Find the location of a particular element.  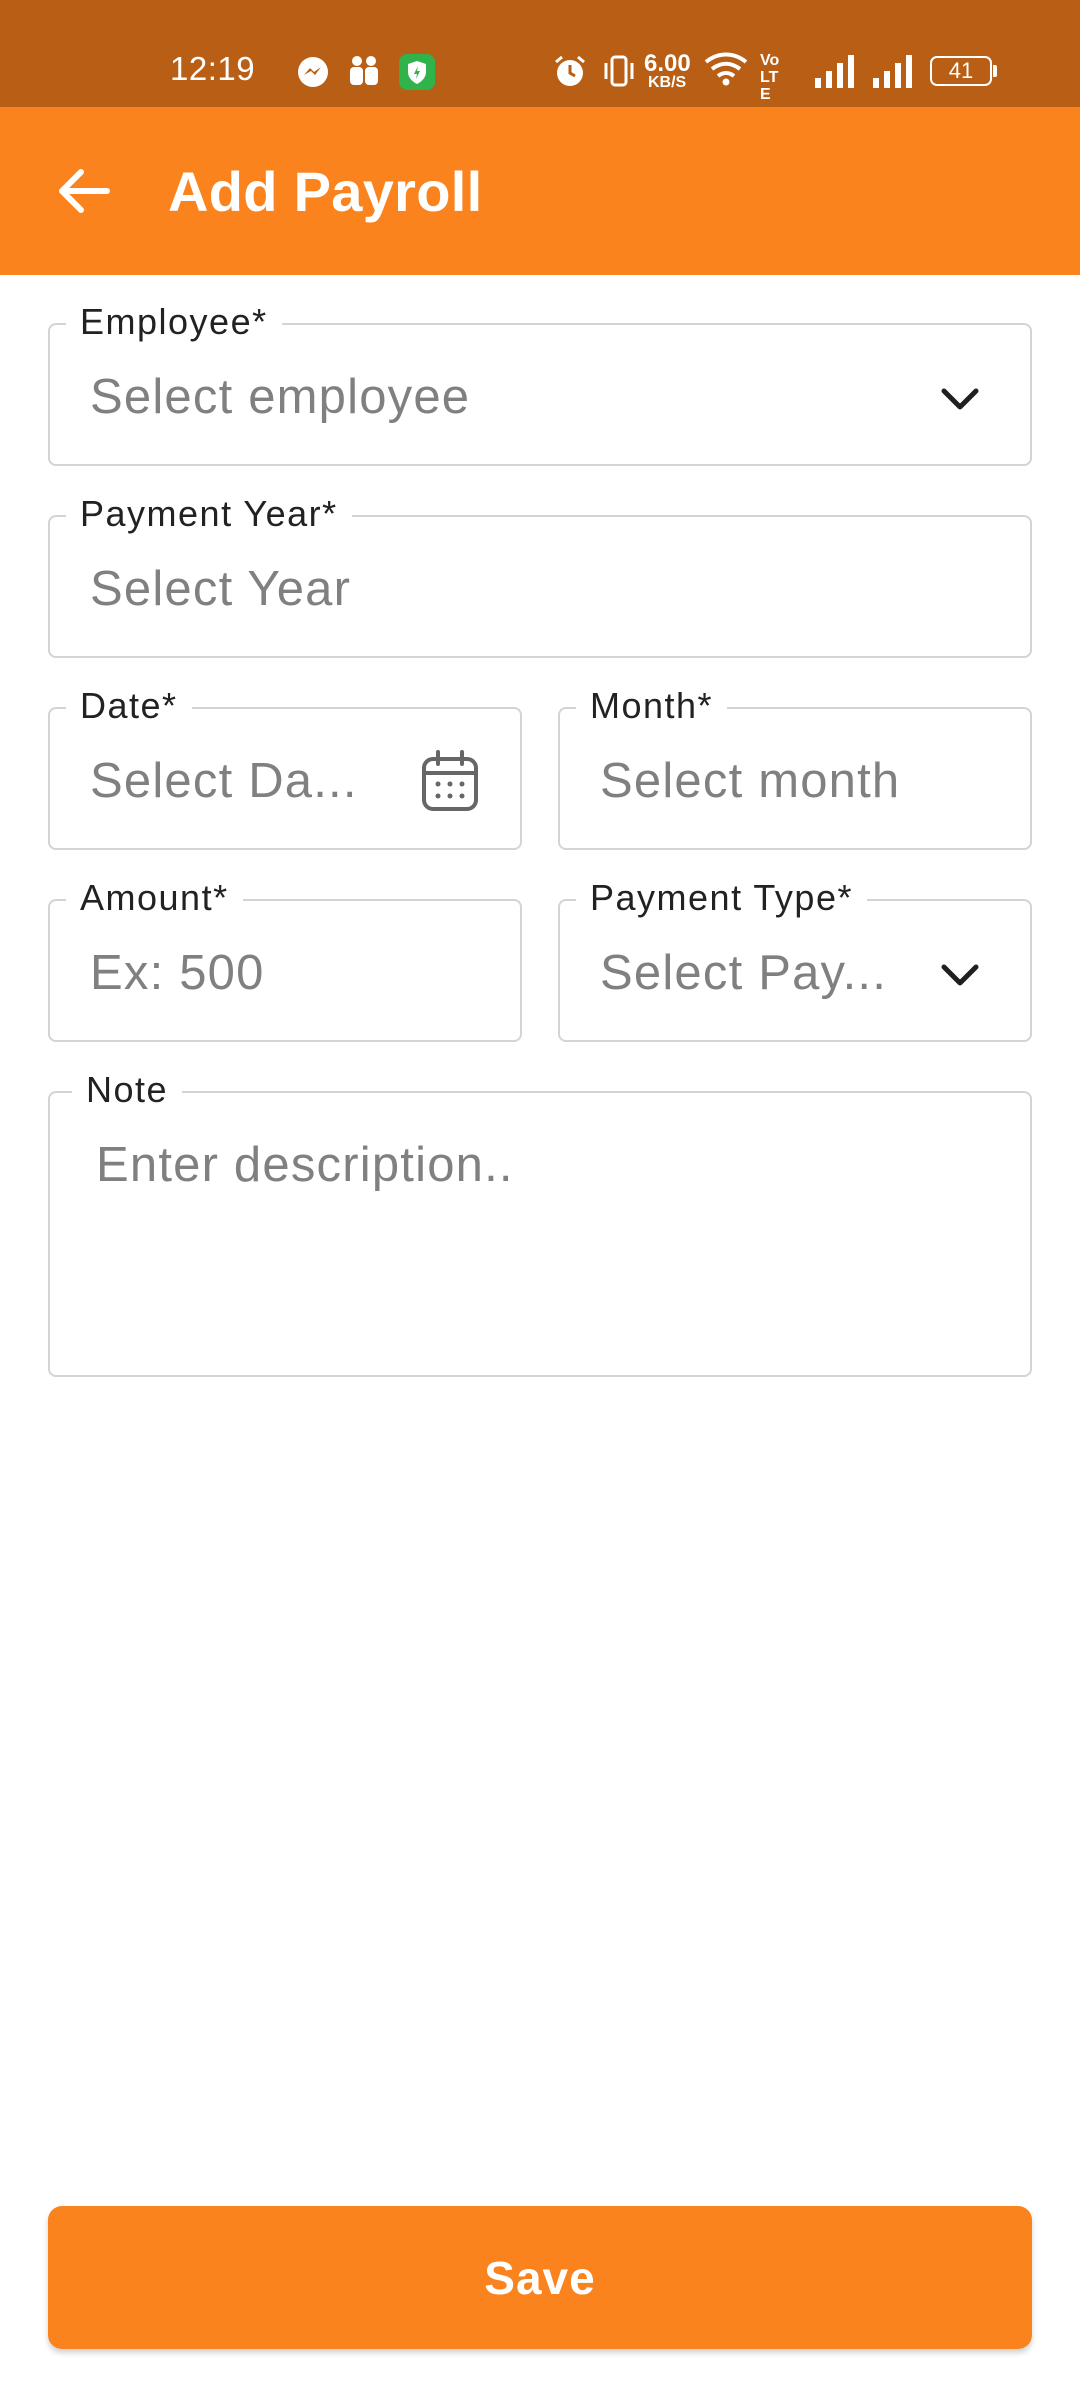

status-bar: 12:19 6.00 KB/S Vo LTE 41 is located at coordinates (540, 53).